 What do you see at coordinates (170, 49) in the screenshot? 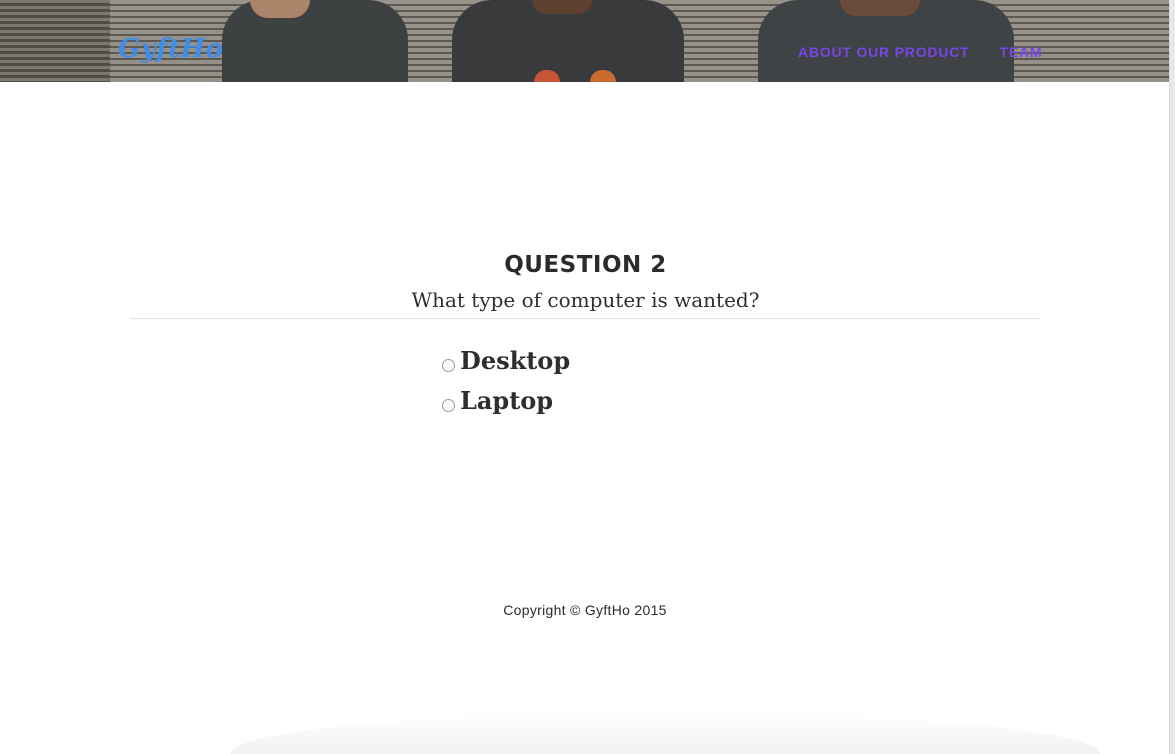
I see `brand-logo-link: GyftHo` at bounding box center [170, 49].